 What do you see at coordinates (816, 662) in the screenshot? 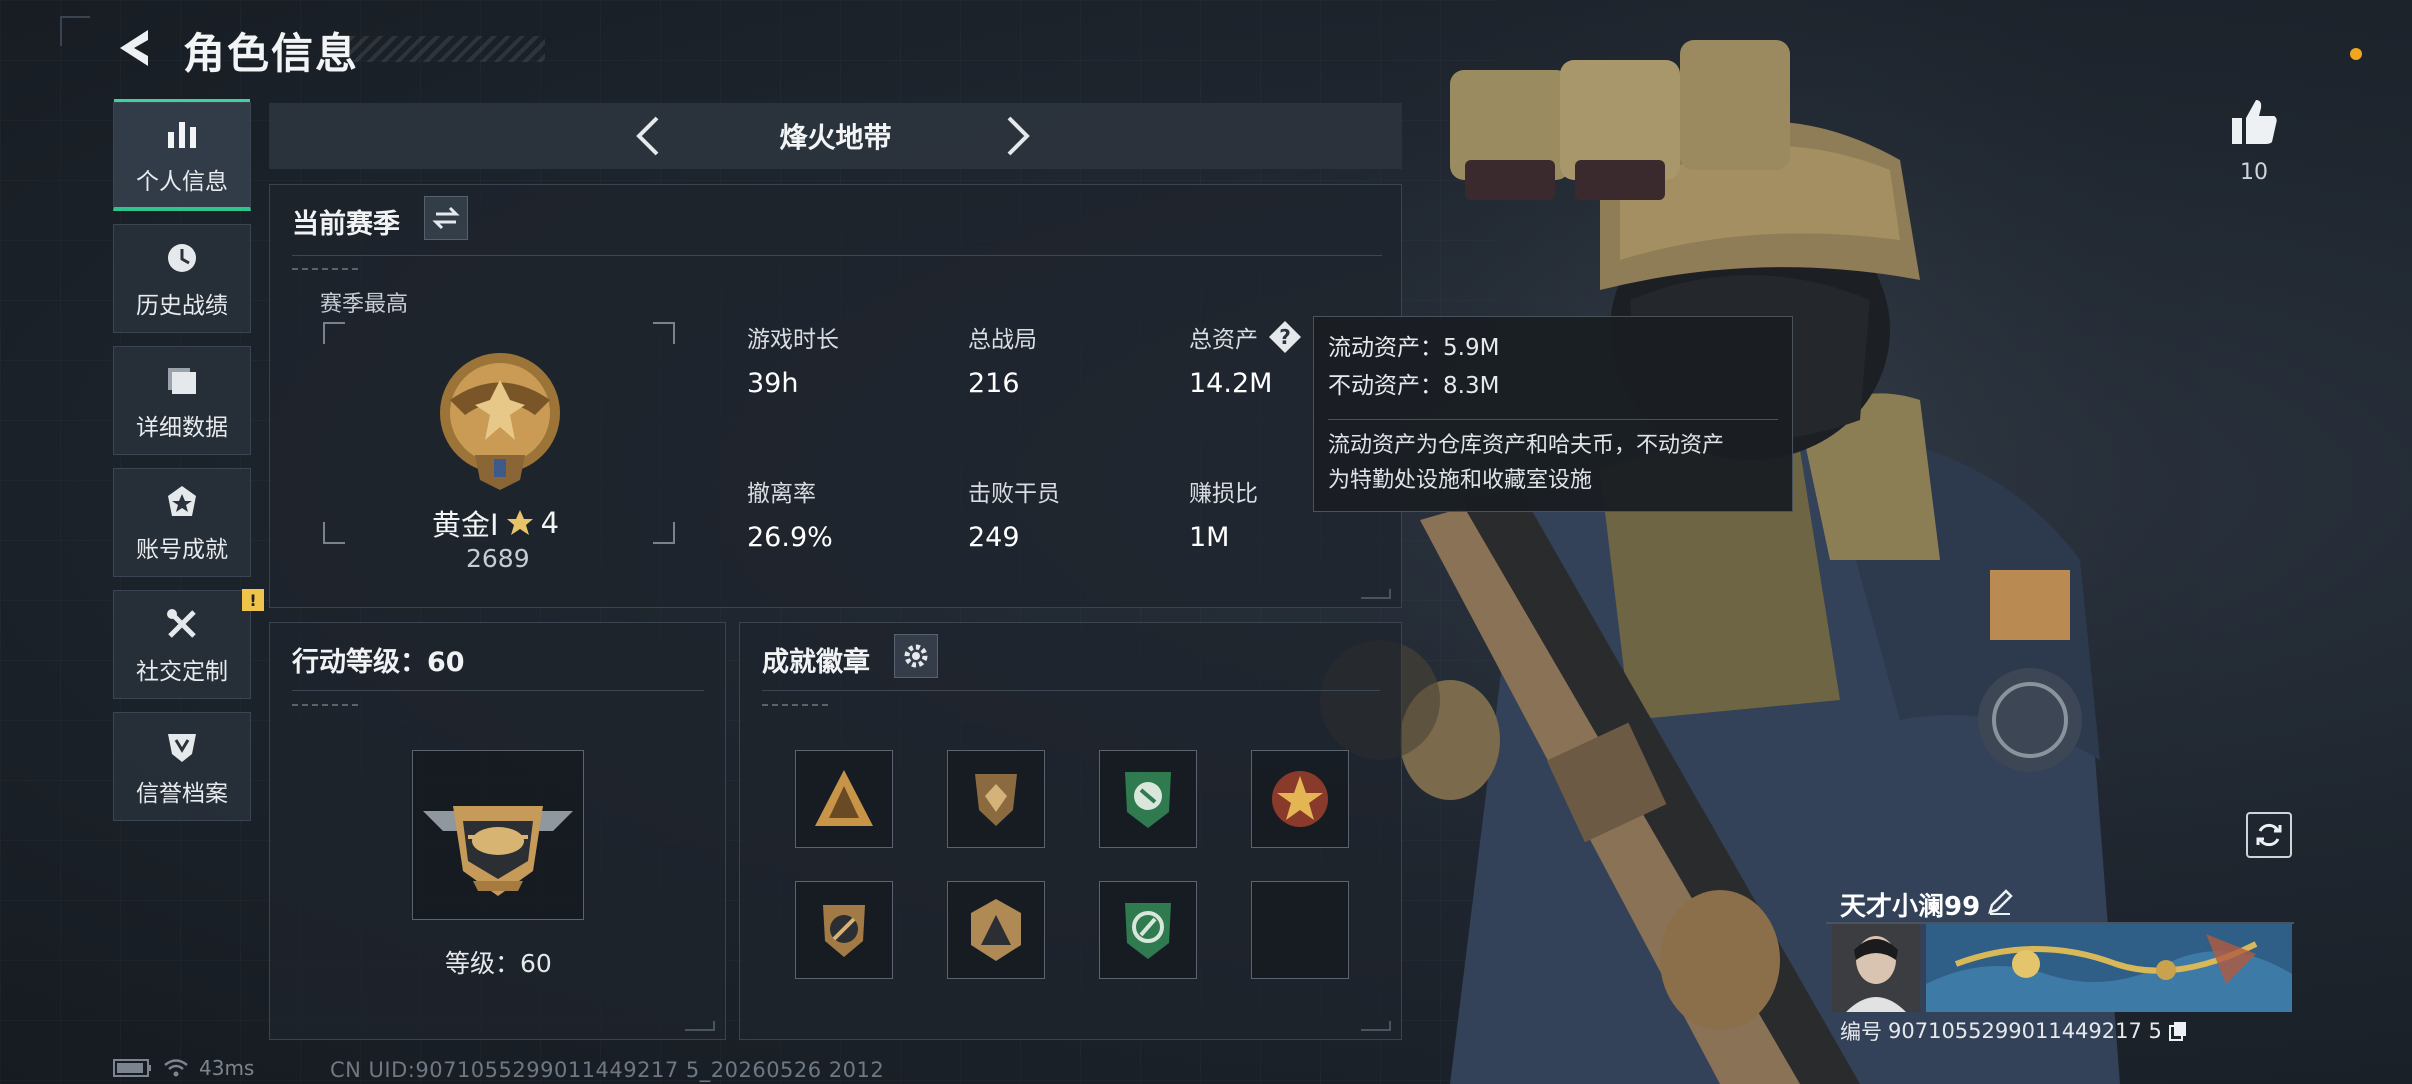
I see `badges-title: 成就徽章` at bounding box center [816, 662].